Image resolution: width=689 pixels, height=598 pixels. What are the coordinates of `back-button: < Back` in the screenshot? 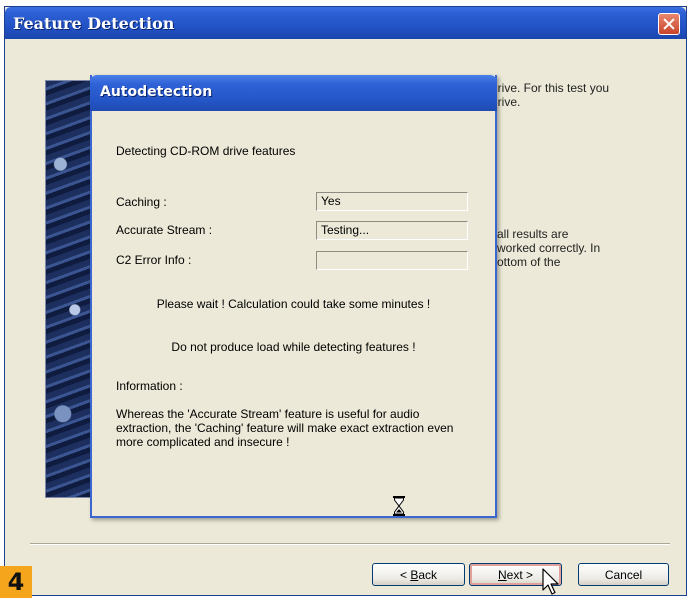 It's located at (418, 574).